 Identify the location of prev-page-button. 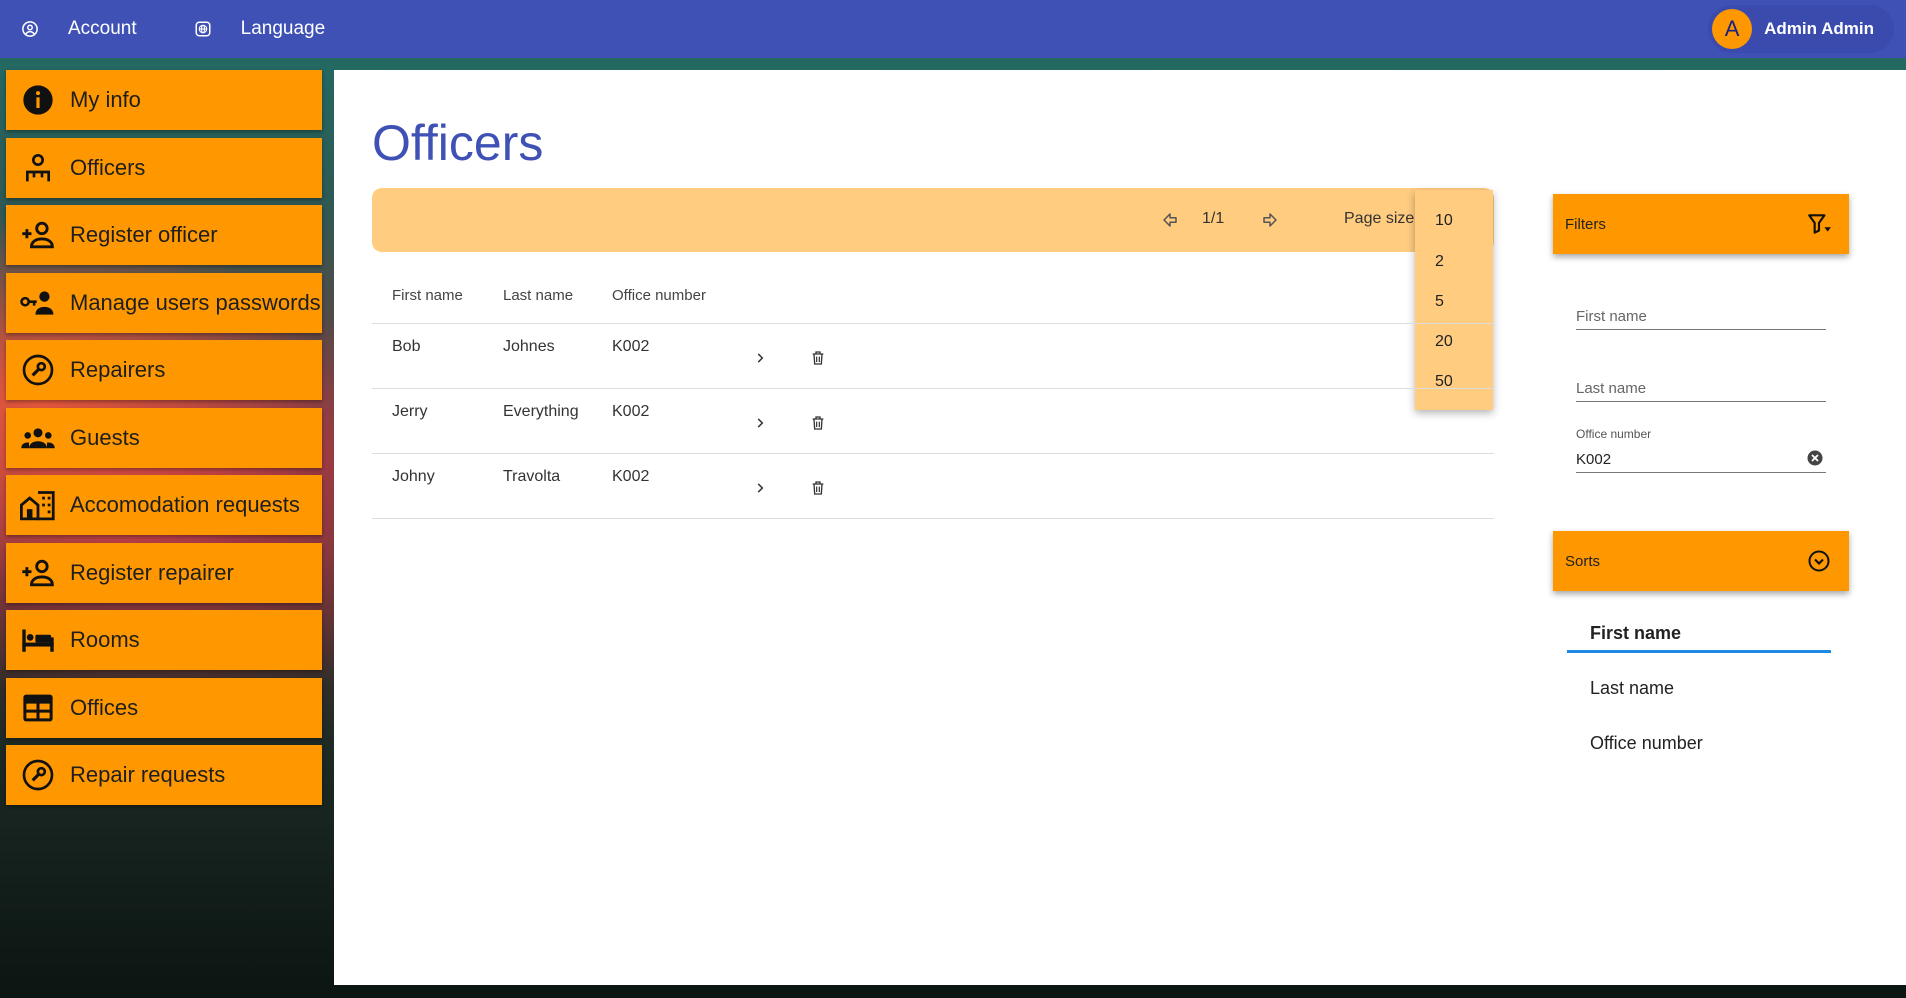
(1170, 220).